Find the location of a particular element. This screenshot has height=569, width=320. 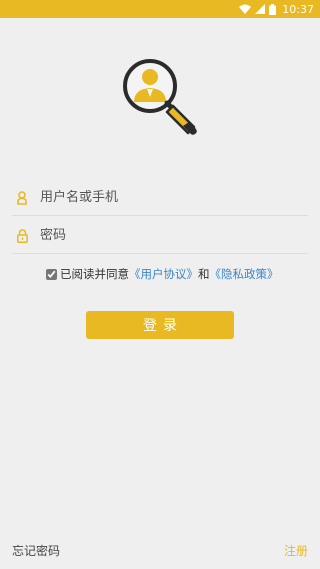

status-bar: 10:37 is located at coordinates (160, 9).